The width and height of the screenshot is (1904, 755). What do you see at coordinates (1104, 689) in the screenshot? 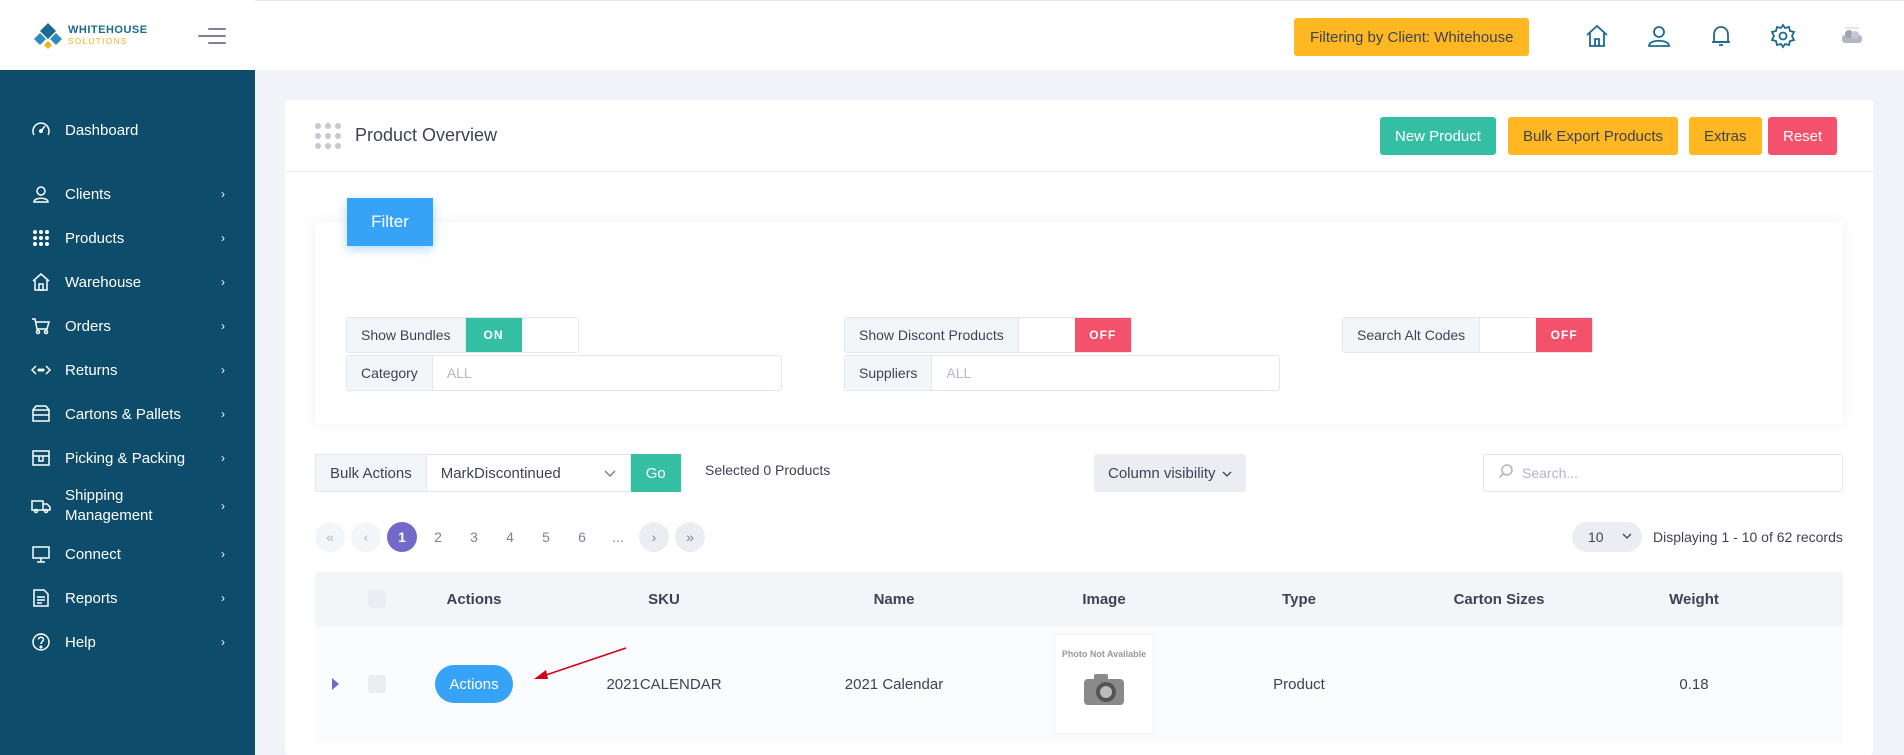
I see `camera-icon` at bounding box center [1104, 689].